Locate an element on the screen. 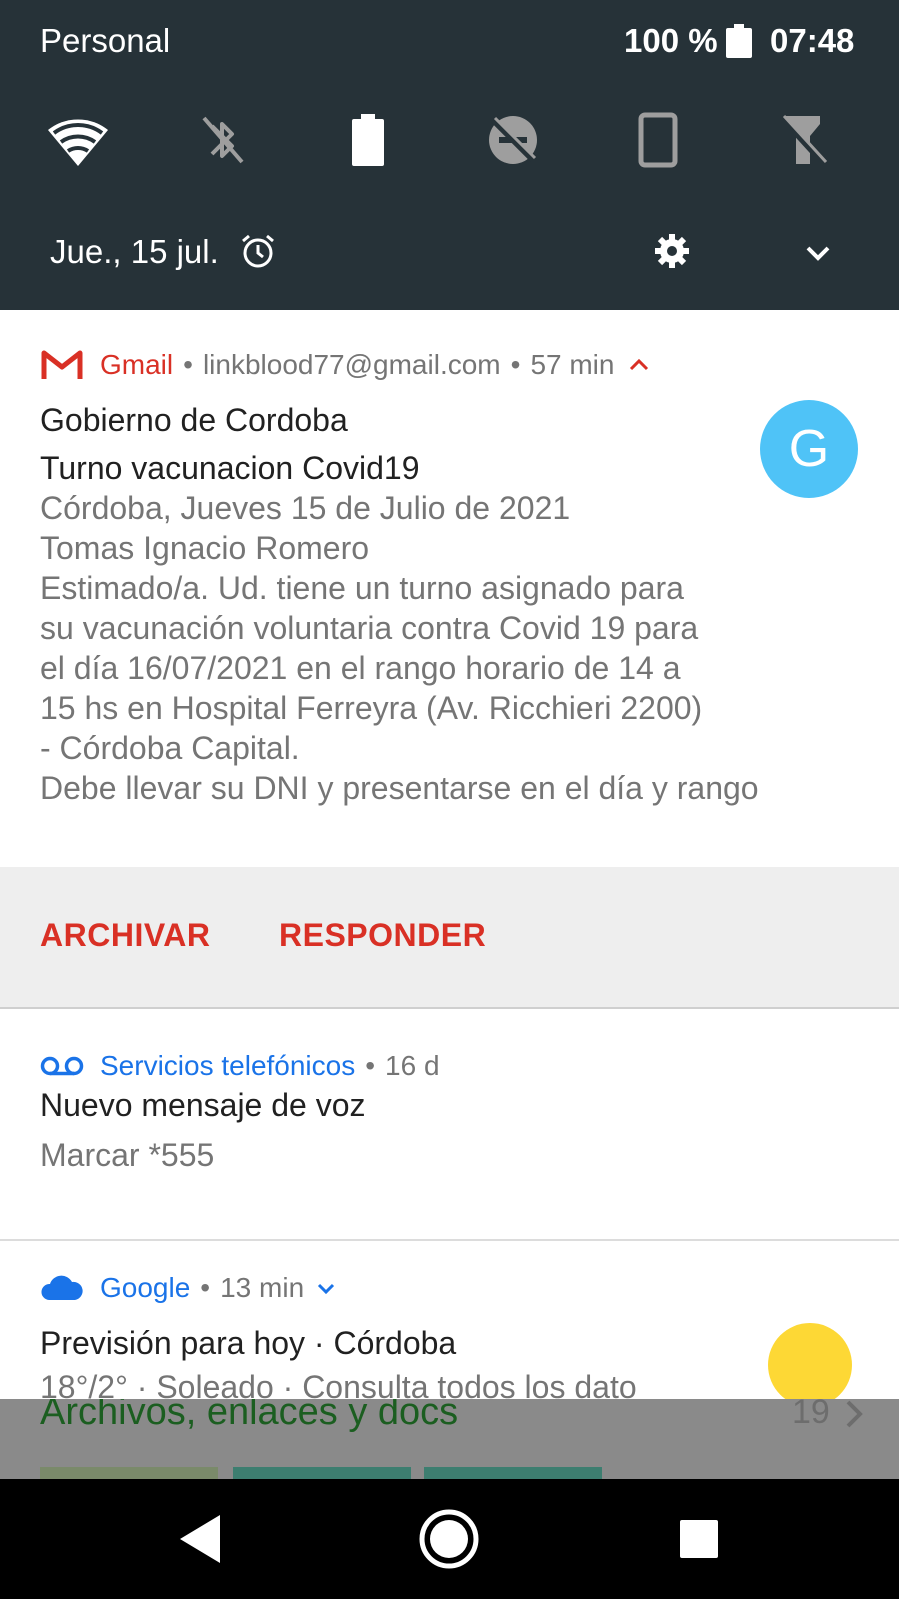 The height and width of the screenshot is (1599, 899). bluetooth-off-icon is located at coordinates (223, 140).